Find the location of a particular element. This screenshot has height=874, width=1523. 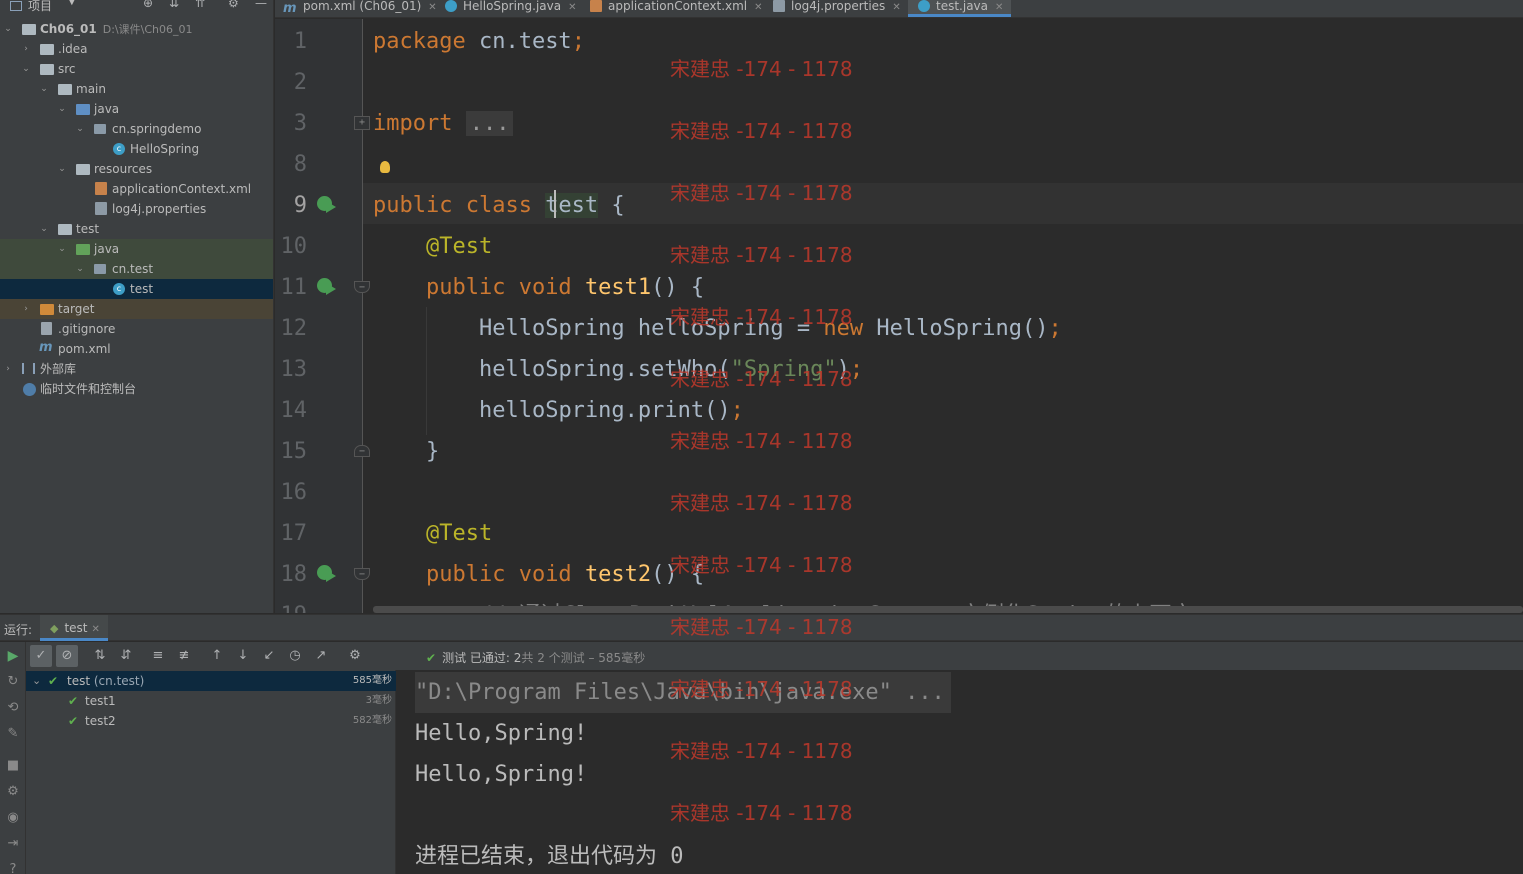

tab-applicationcontext-xml: applicationContext.xml ✕ is located at coordinates (676, 8).